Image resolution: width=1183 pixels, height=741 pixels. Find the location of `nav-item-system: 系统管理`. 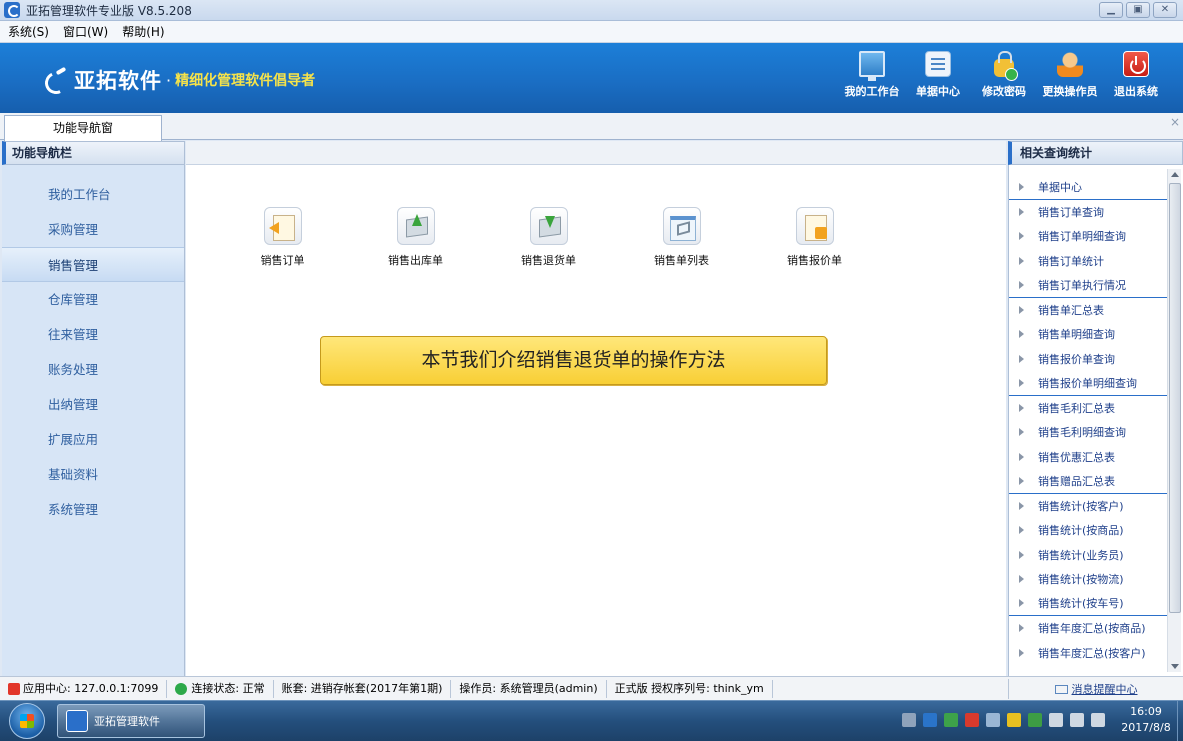

nav-item-system: 系统管理 is located at coordinates (93, 509).